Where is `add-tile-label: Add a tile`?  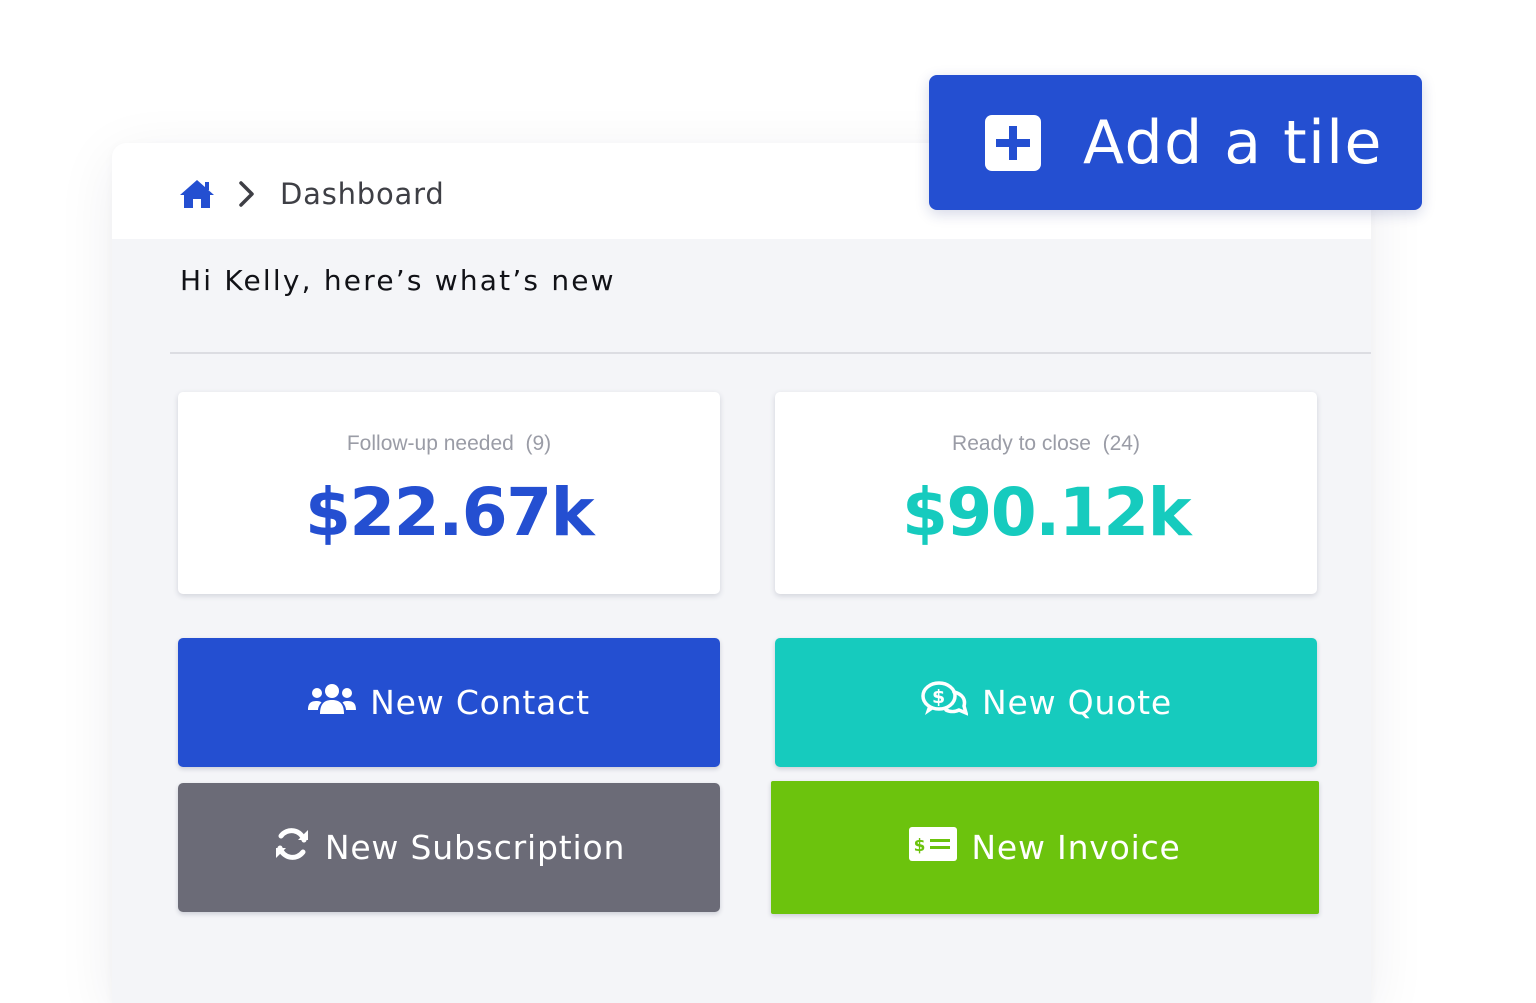 add-tile-label: Add a tile is located at coordinates (1233, 142).